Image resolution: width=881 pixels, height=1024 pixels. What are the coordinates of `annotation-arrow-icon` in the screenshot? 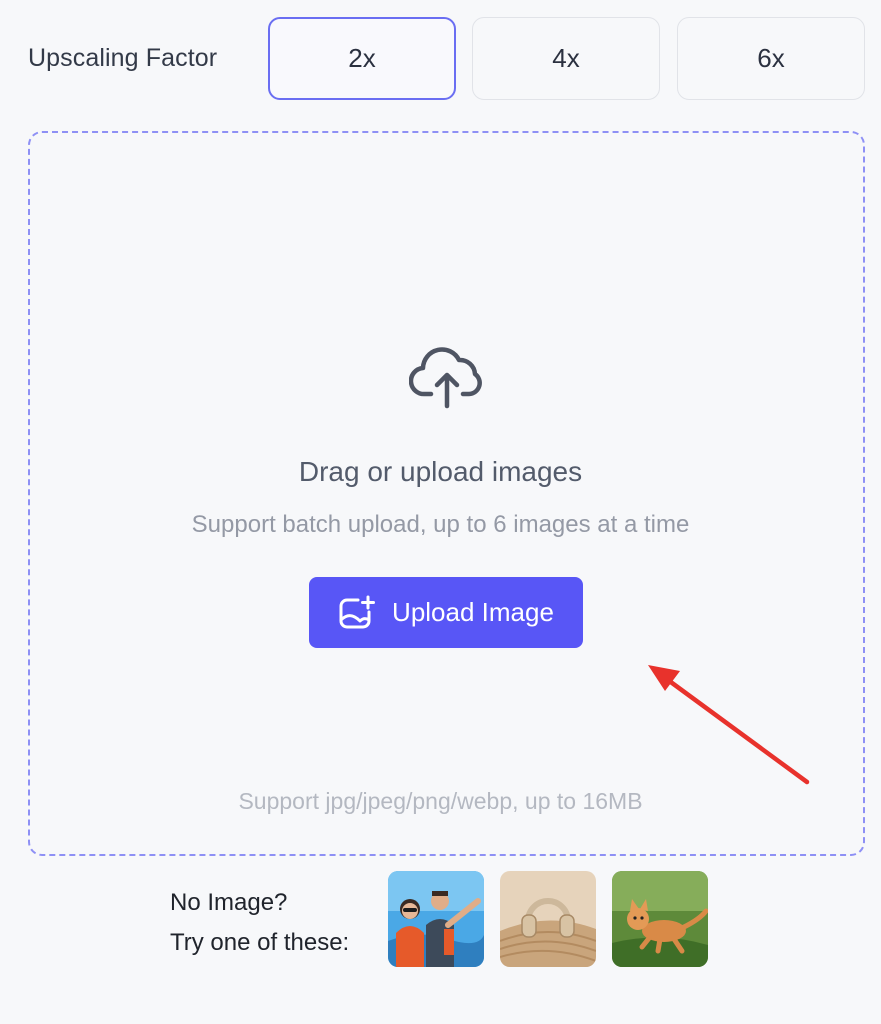 It's located at (729, 725).